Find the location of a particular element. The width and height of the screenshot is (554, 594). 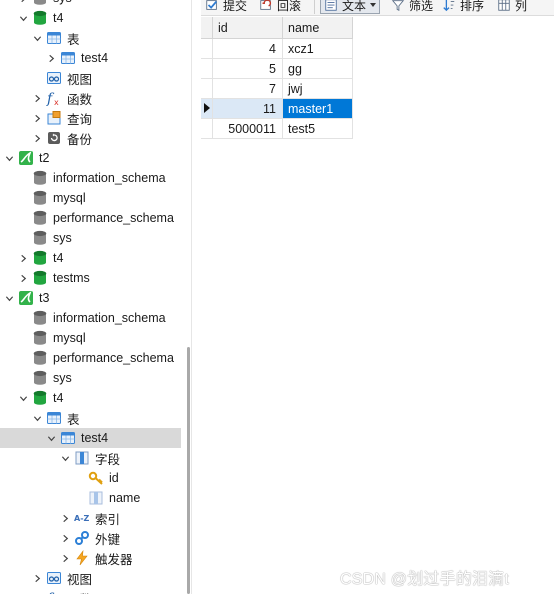

grid-corner is located at coordinates (207, 28).